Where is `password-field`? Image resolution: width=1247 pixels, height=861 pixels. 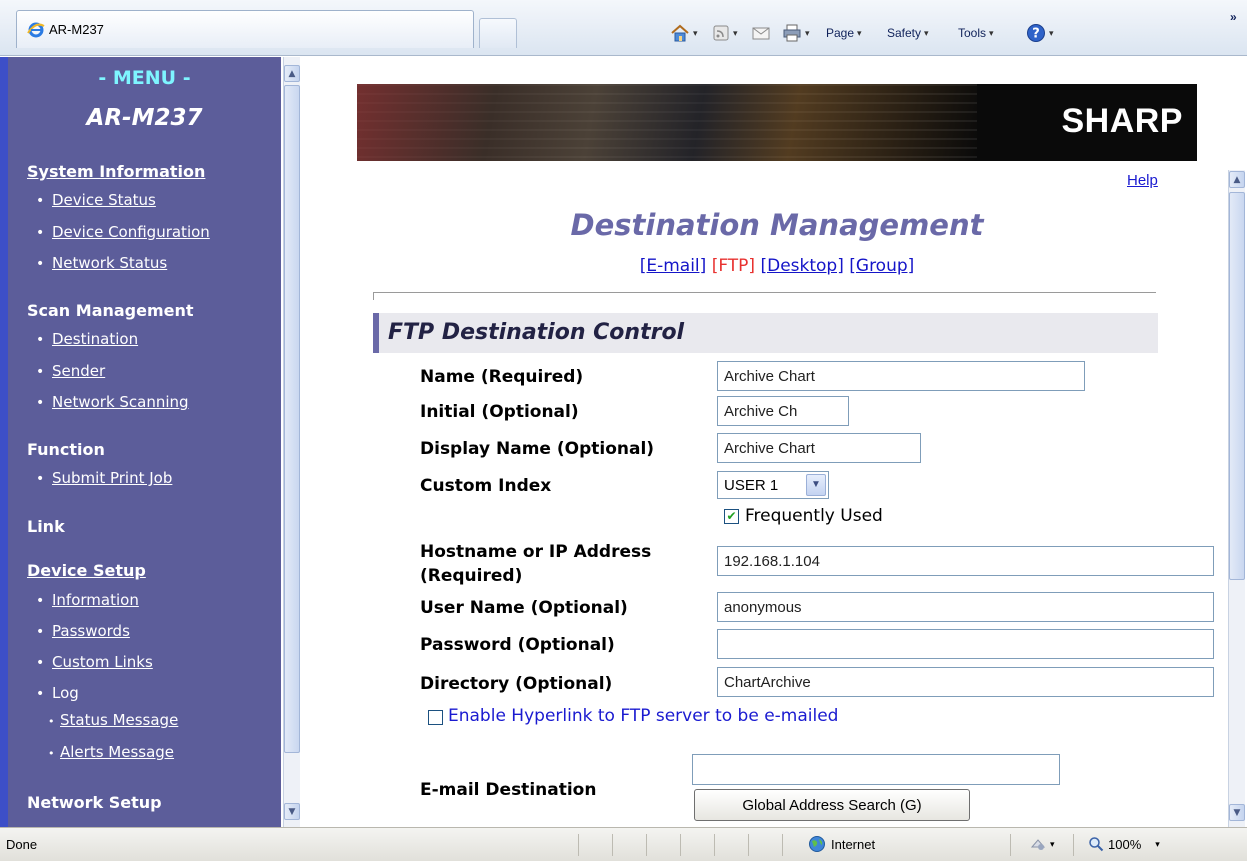 password-field is located at coordinates (965, 644).